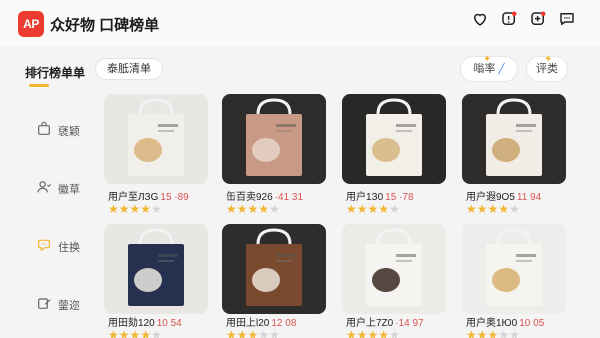 This screenshot has width=600, height=338. Describe the element at coordinates (300, 68) in the screenshot. I see `tab-bar: 排行榜单单 泰胝清单 ✦ 嗡率 ╱ ✦ 评类` at that location.